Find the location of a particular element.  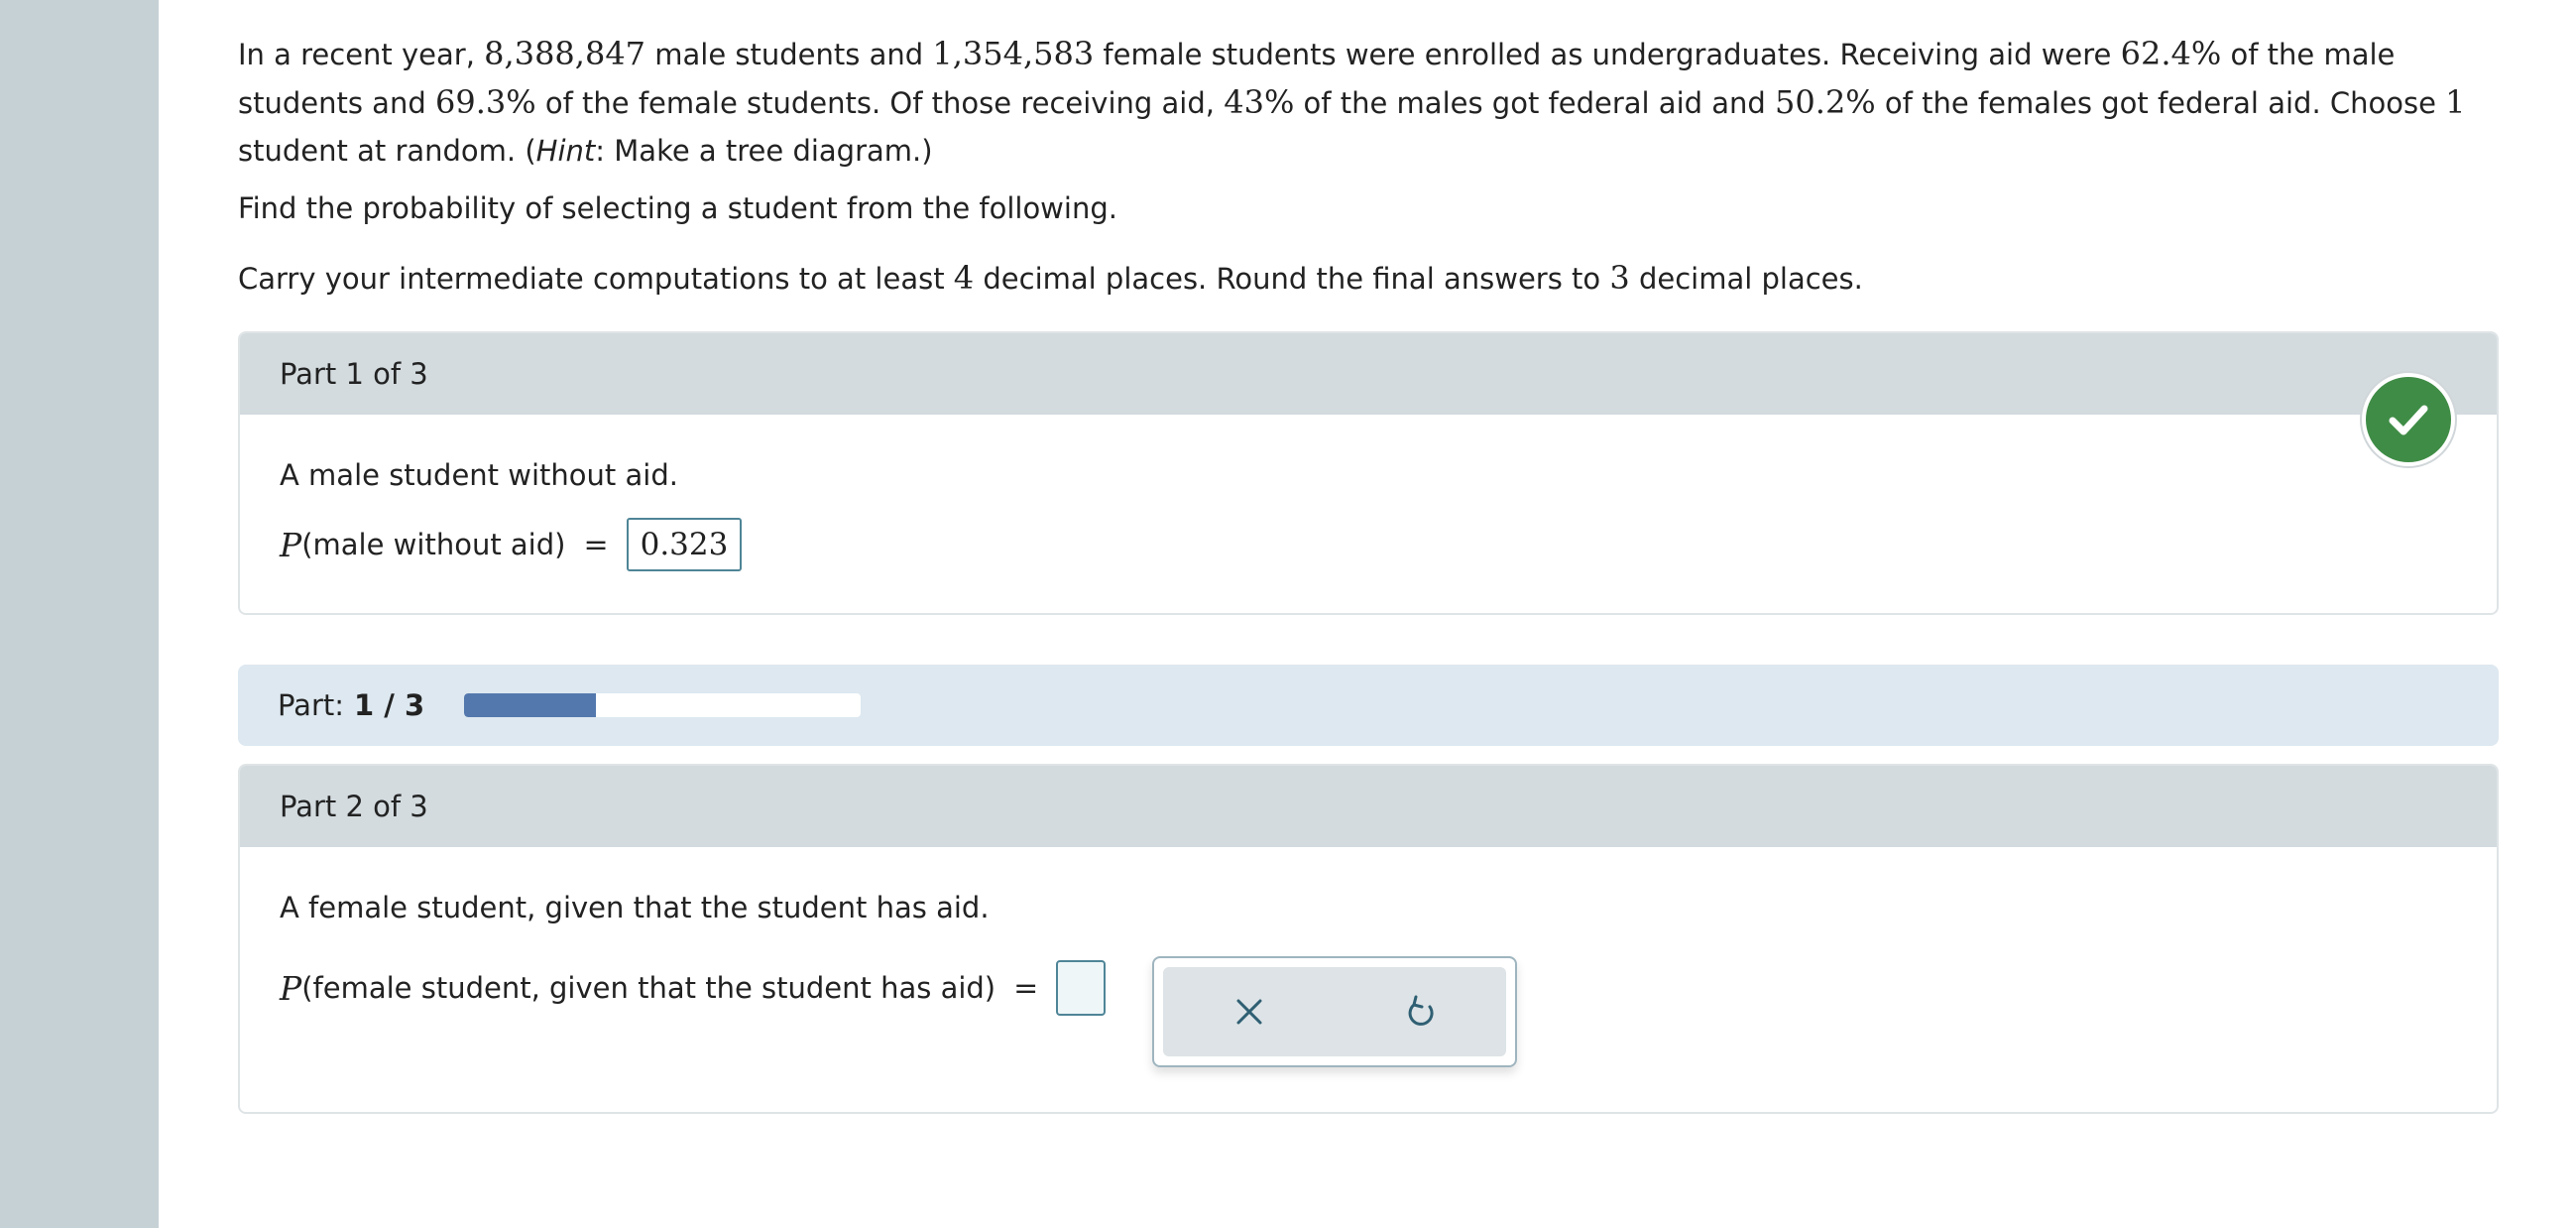

problem-text-segment: of the females got federal aid. Choose is located at coordinates (2160, 103).